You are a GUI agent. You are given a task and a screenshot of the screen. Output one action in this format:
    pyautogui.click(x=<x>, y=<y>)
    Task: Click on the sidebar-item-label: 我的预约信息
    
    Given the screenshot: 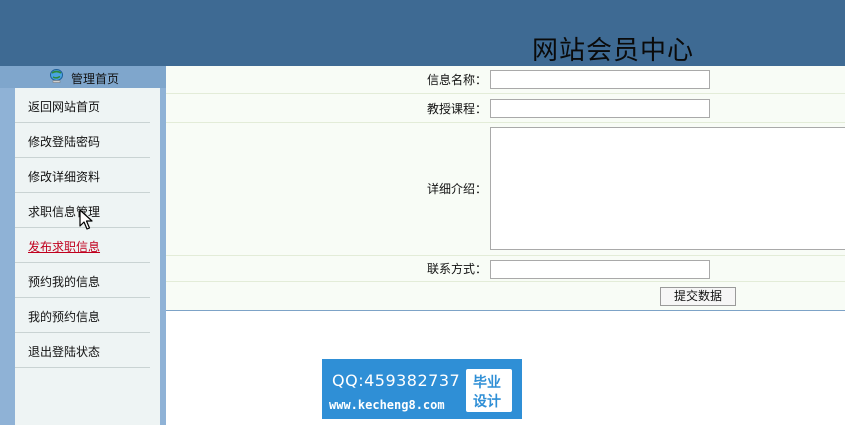 What is the action you would take?
    pyautogui.click(x=64, y=317)
    